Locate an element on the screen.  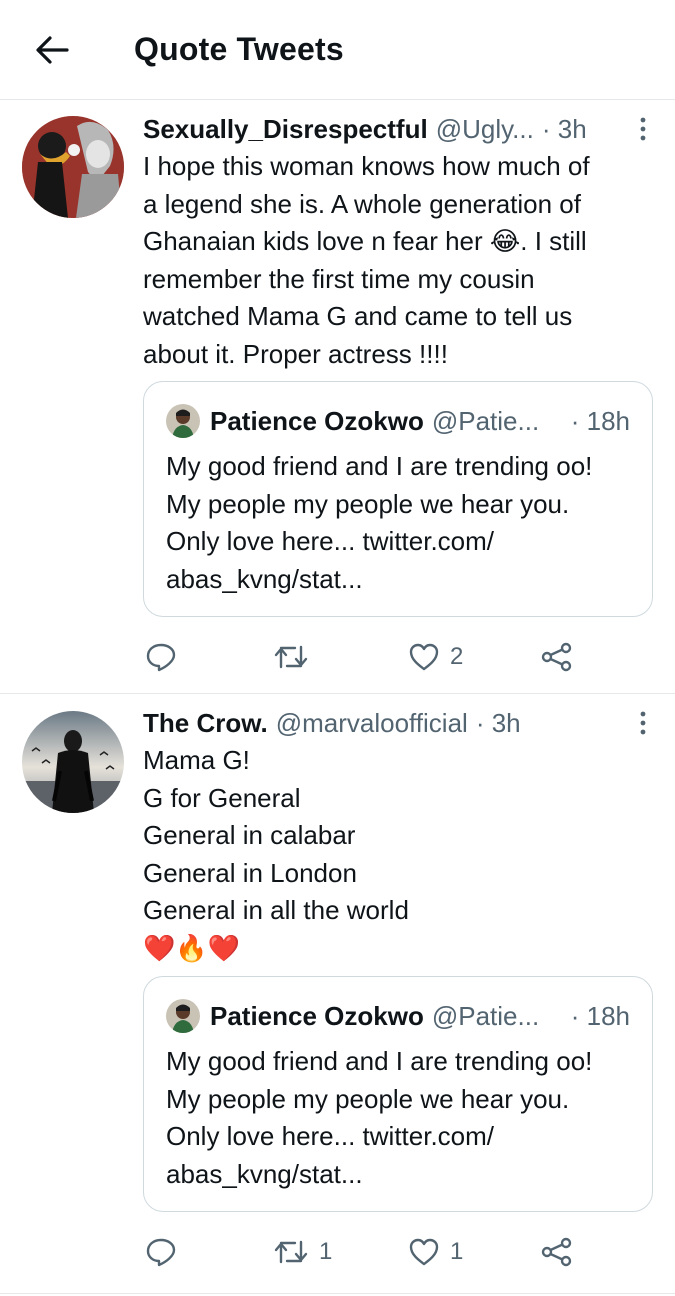
tweet-text-line: remember the first time my cousin is located at coordinates (339, 278).